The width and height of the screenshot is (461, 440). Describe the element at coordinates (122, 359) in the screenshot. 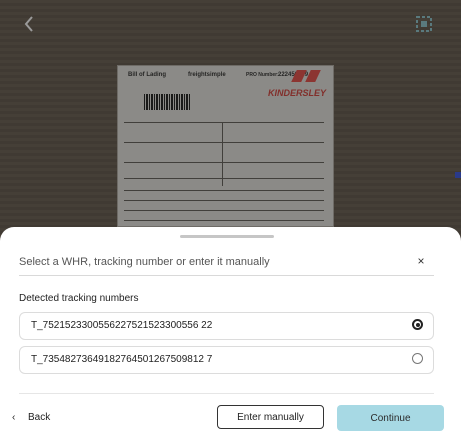

I see `tracking-number: T_73548273649182764501267509812 7` at that location.